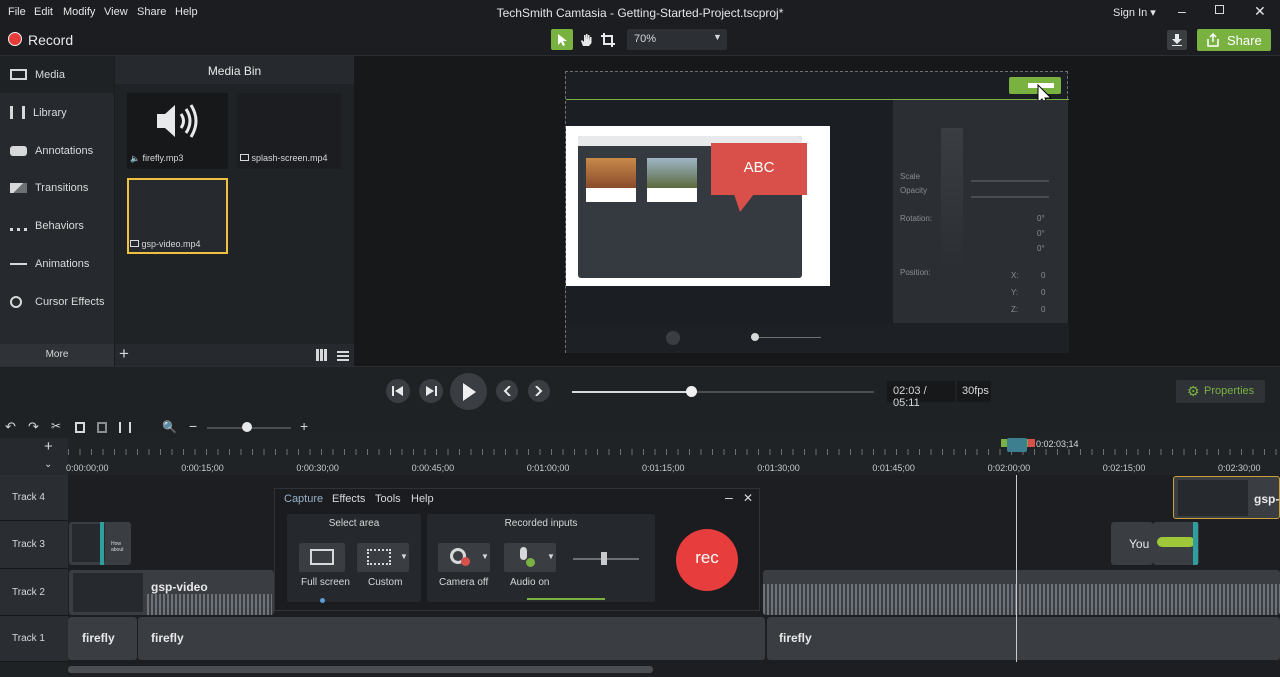 Image resolution: width=1280 pixels, height=677 pixels. Describe the element at coordinates (80, 427) in the screenshot. I see `copy-icon` at that location.